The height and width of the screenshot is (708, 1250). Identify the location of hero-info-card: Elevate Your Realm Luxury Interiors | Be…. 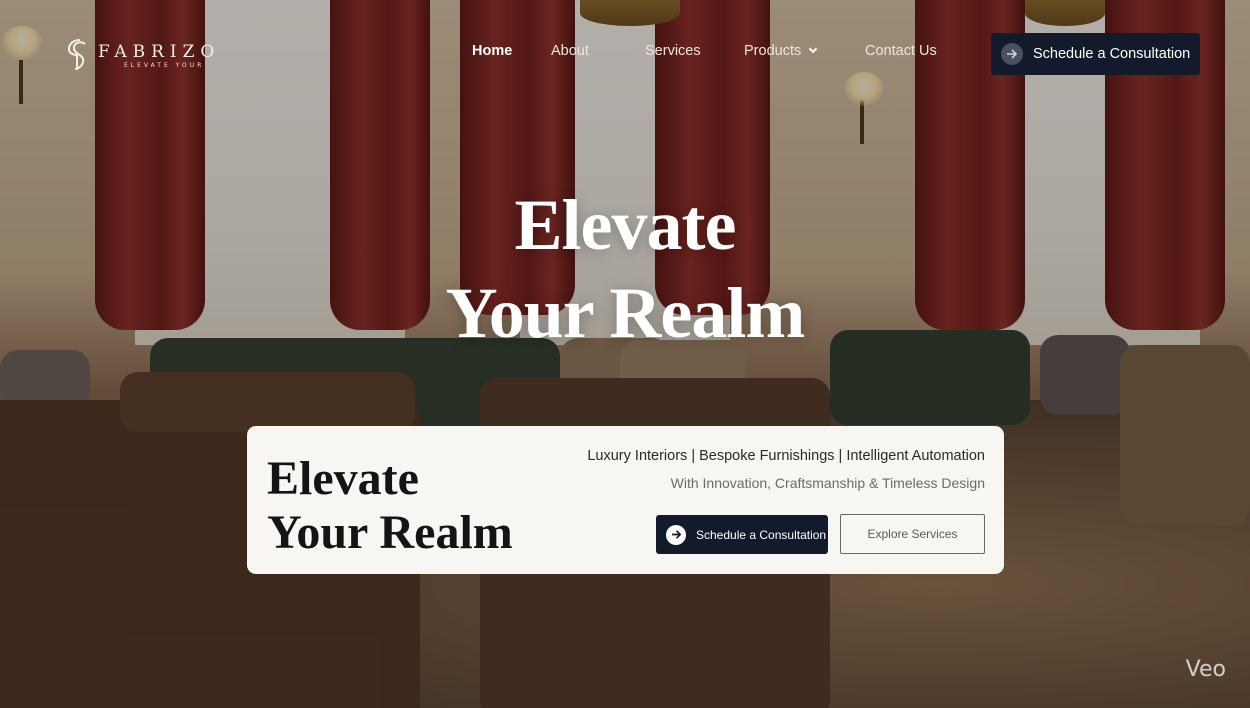
(625, 500).